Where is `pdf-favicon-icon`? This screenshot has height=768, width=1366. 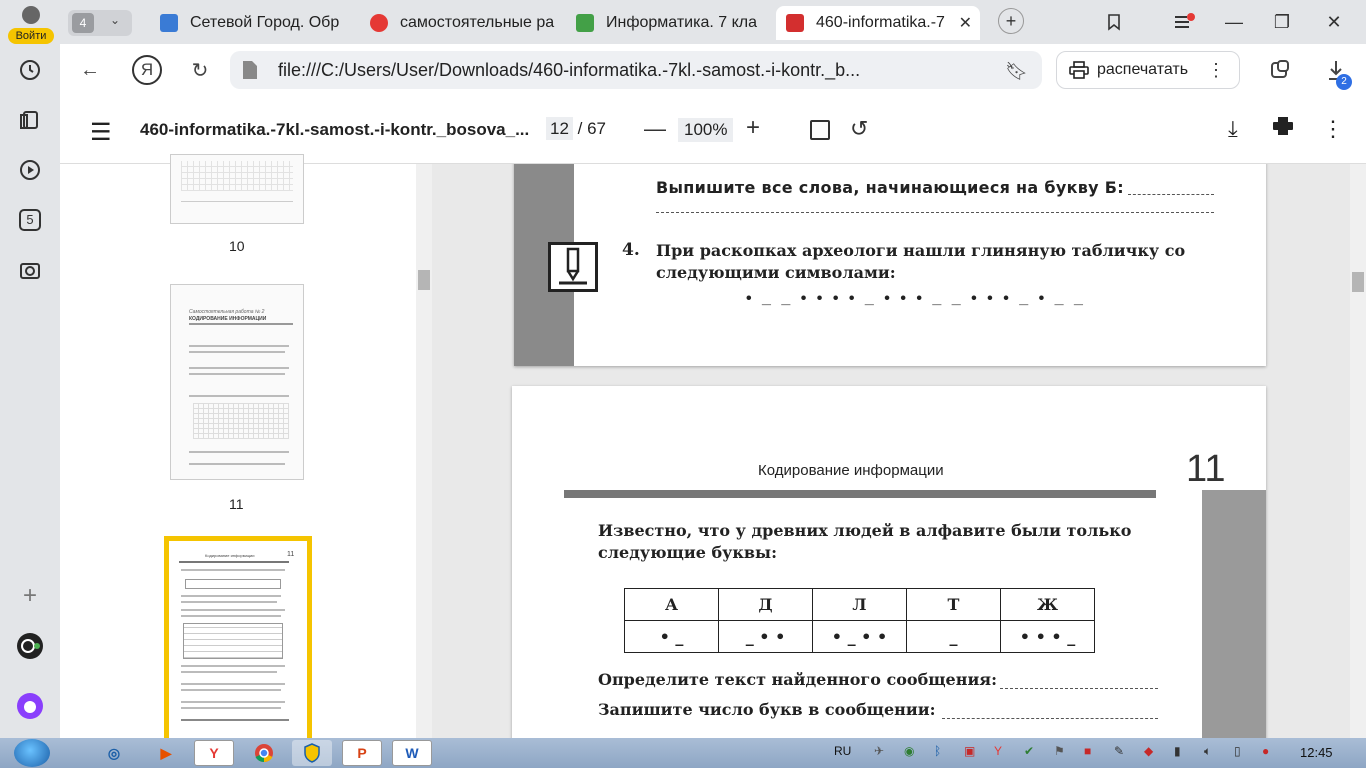 pdf-favicon-icon is located at coordinates (795, 23).